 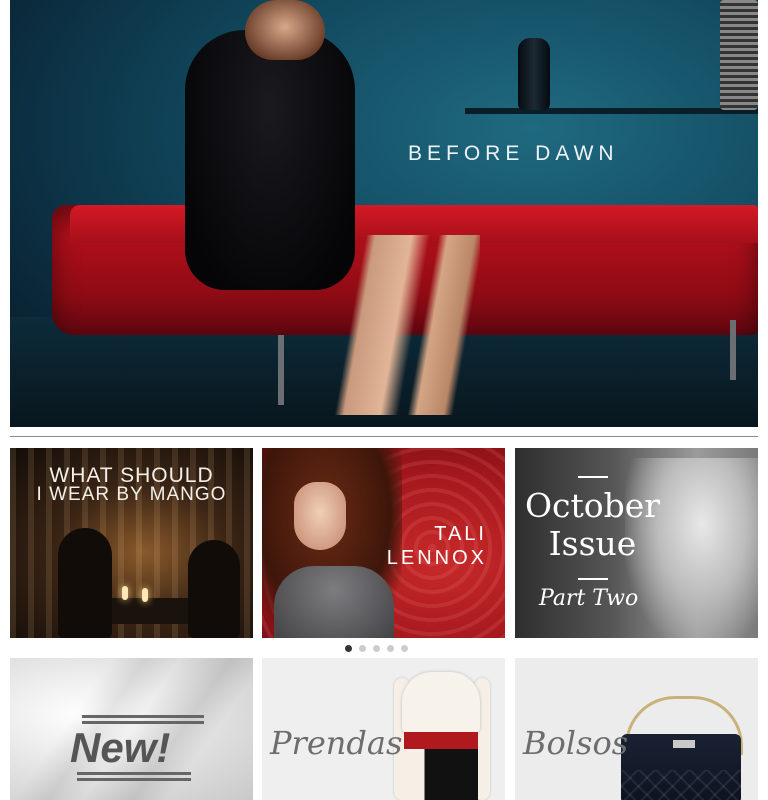 What do you see at coordinates (285, 30) in the screenshot?
I see `hero-model-head` at bounding box center [285, 30].